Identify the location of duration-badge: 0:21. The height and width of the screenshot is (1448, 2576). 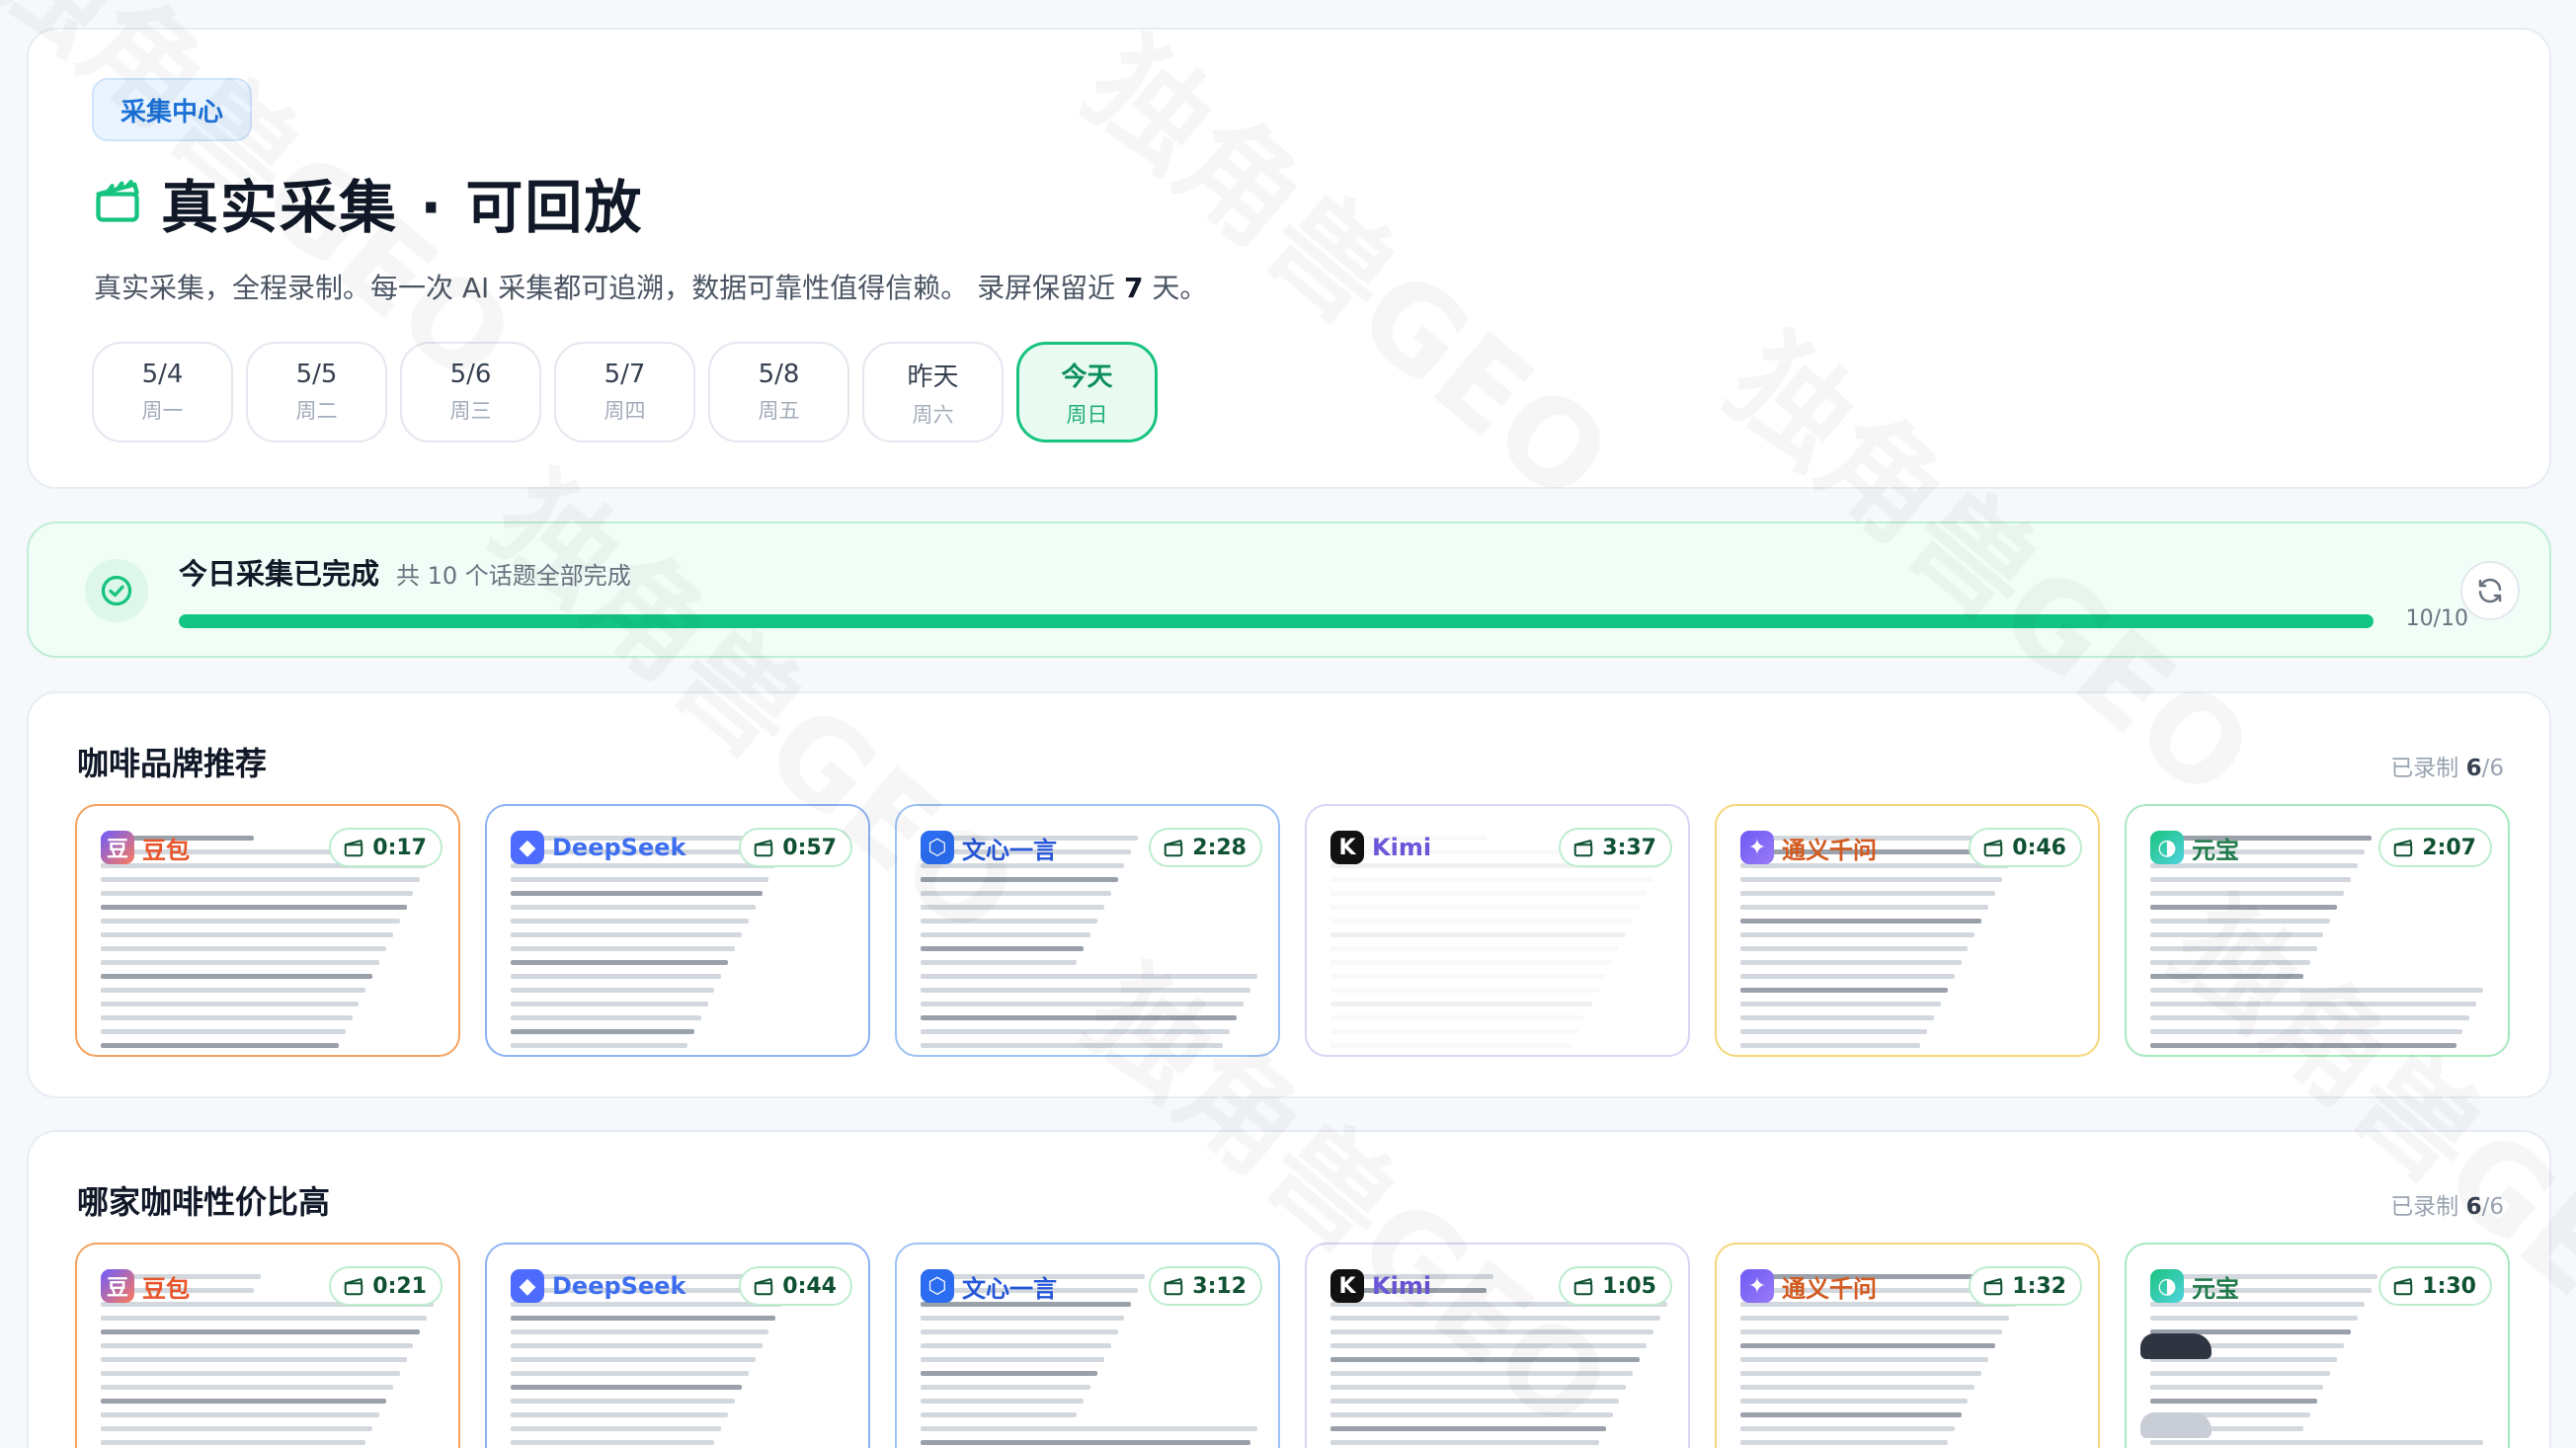
(386, 1286).